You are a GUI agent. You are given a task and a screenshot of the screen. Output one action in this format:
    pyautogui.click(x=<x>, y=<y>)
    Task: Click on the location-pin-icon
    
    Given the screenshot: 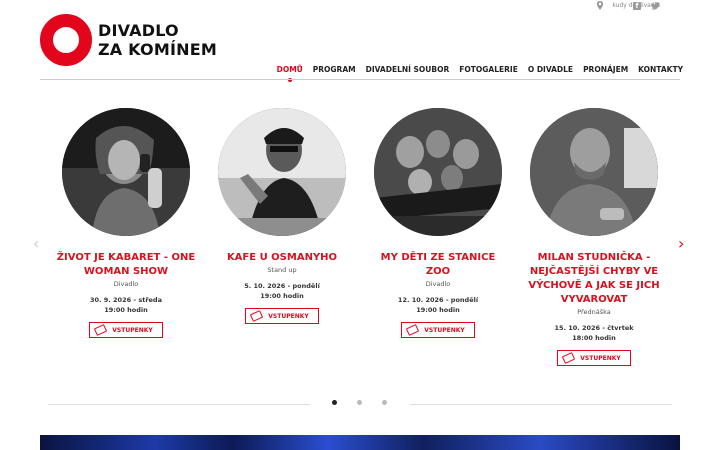 What is the action you would take?
    pyautogui.click(x=600, y=5)
    